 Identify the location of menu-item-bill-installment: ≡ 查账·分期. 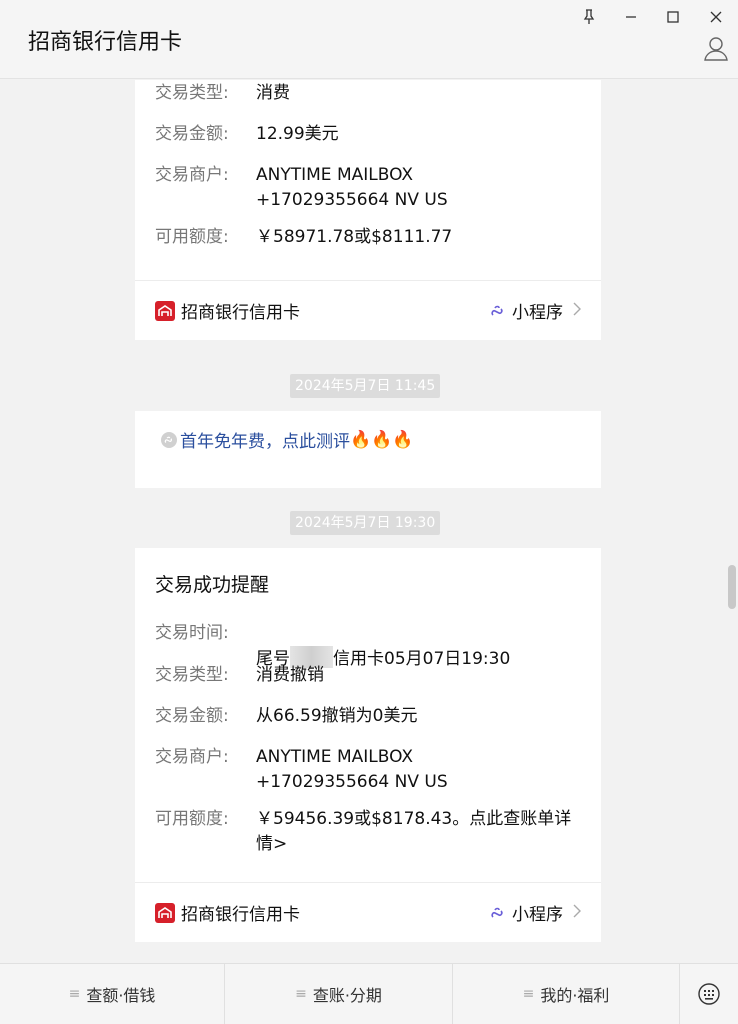
(339, 994).